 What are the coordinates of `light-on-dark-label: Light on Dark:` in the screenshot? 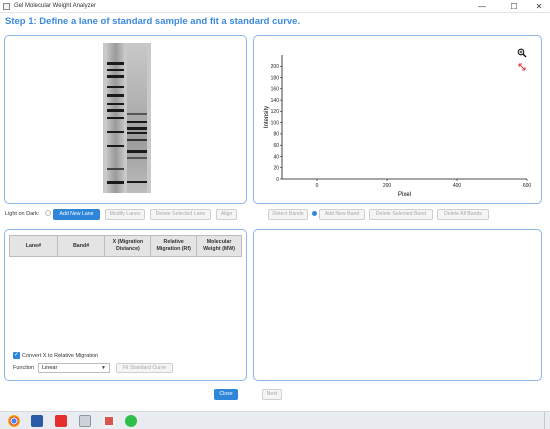 It's located at (22, 214).